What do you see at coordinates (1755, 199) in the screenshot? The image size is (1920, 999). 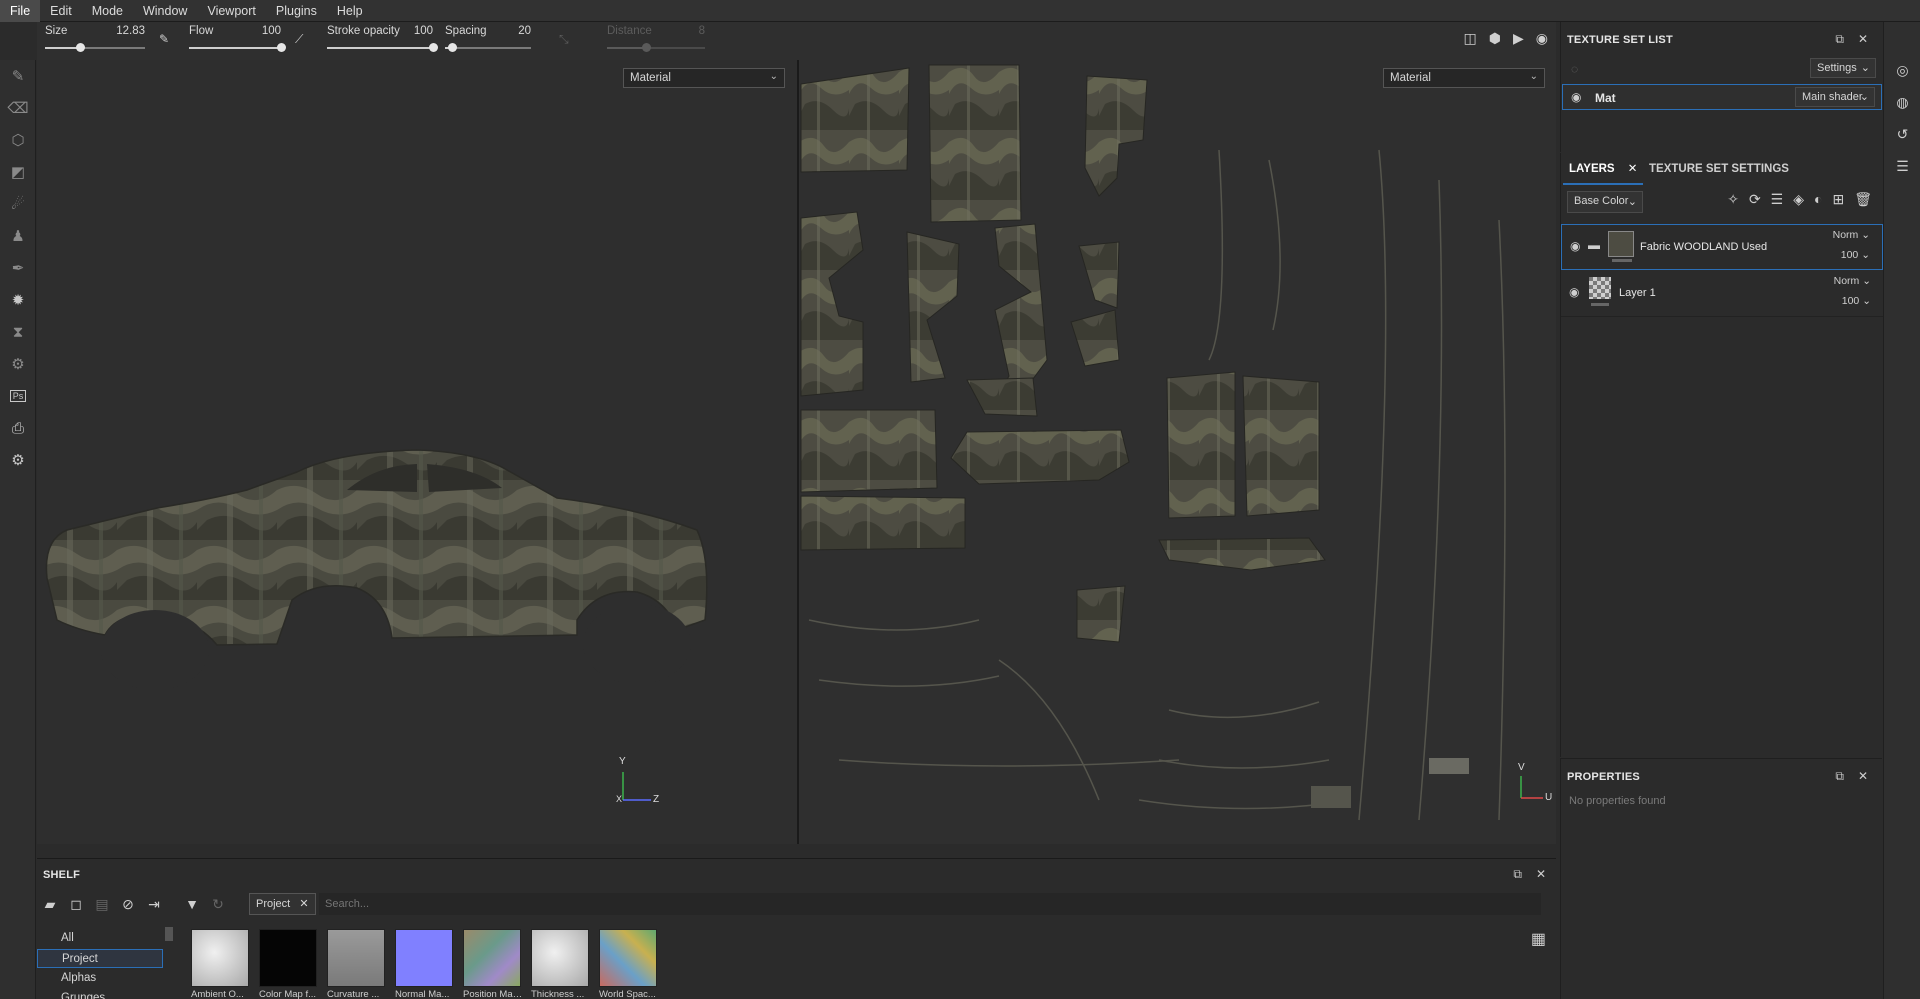 I see `add-generator-icon: ⟳` at bounding box center [1755, 199].